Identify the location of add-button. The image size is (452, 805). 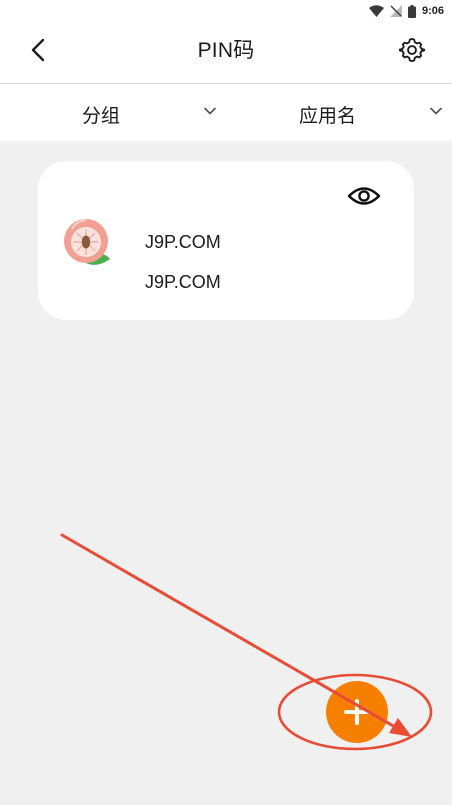
(357, 712).